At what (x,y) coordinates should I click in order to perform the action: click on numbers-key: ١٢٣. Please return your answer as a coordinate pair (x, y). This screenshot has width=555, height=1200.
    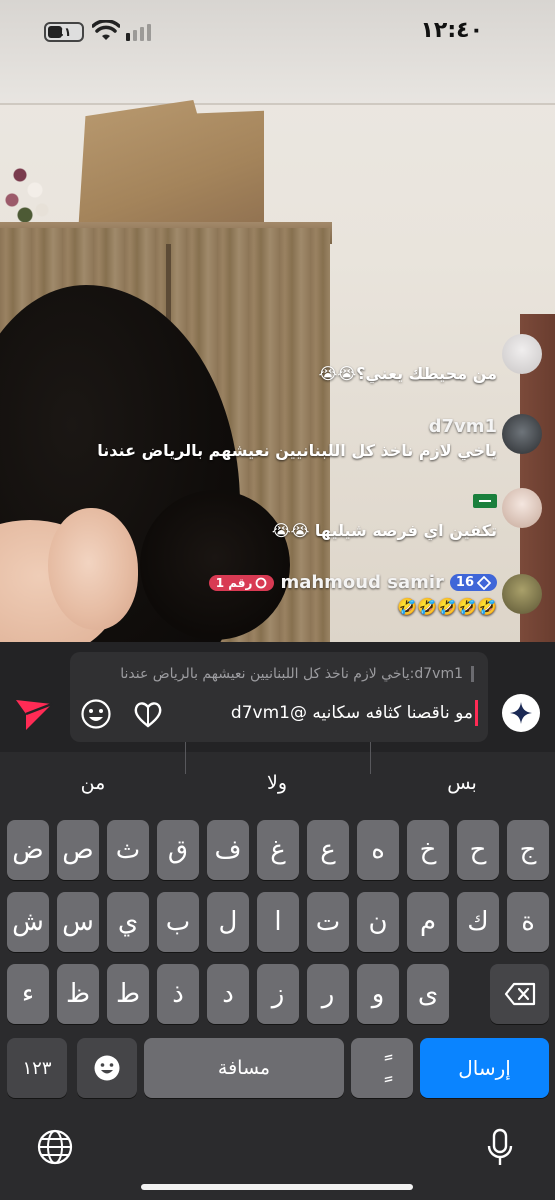
    Looking at the image, I should click on (37, 1068).